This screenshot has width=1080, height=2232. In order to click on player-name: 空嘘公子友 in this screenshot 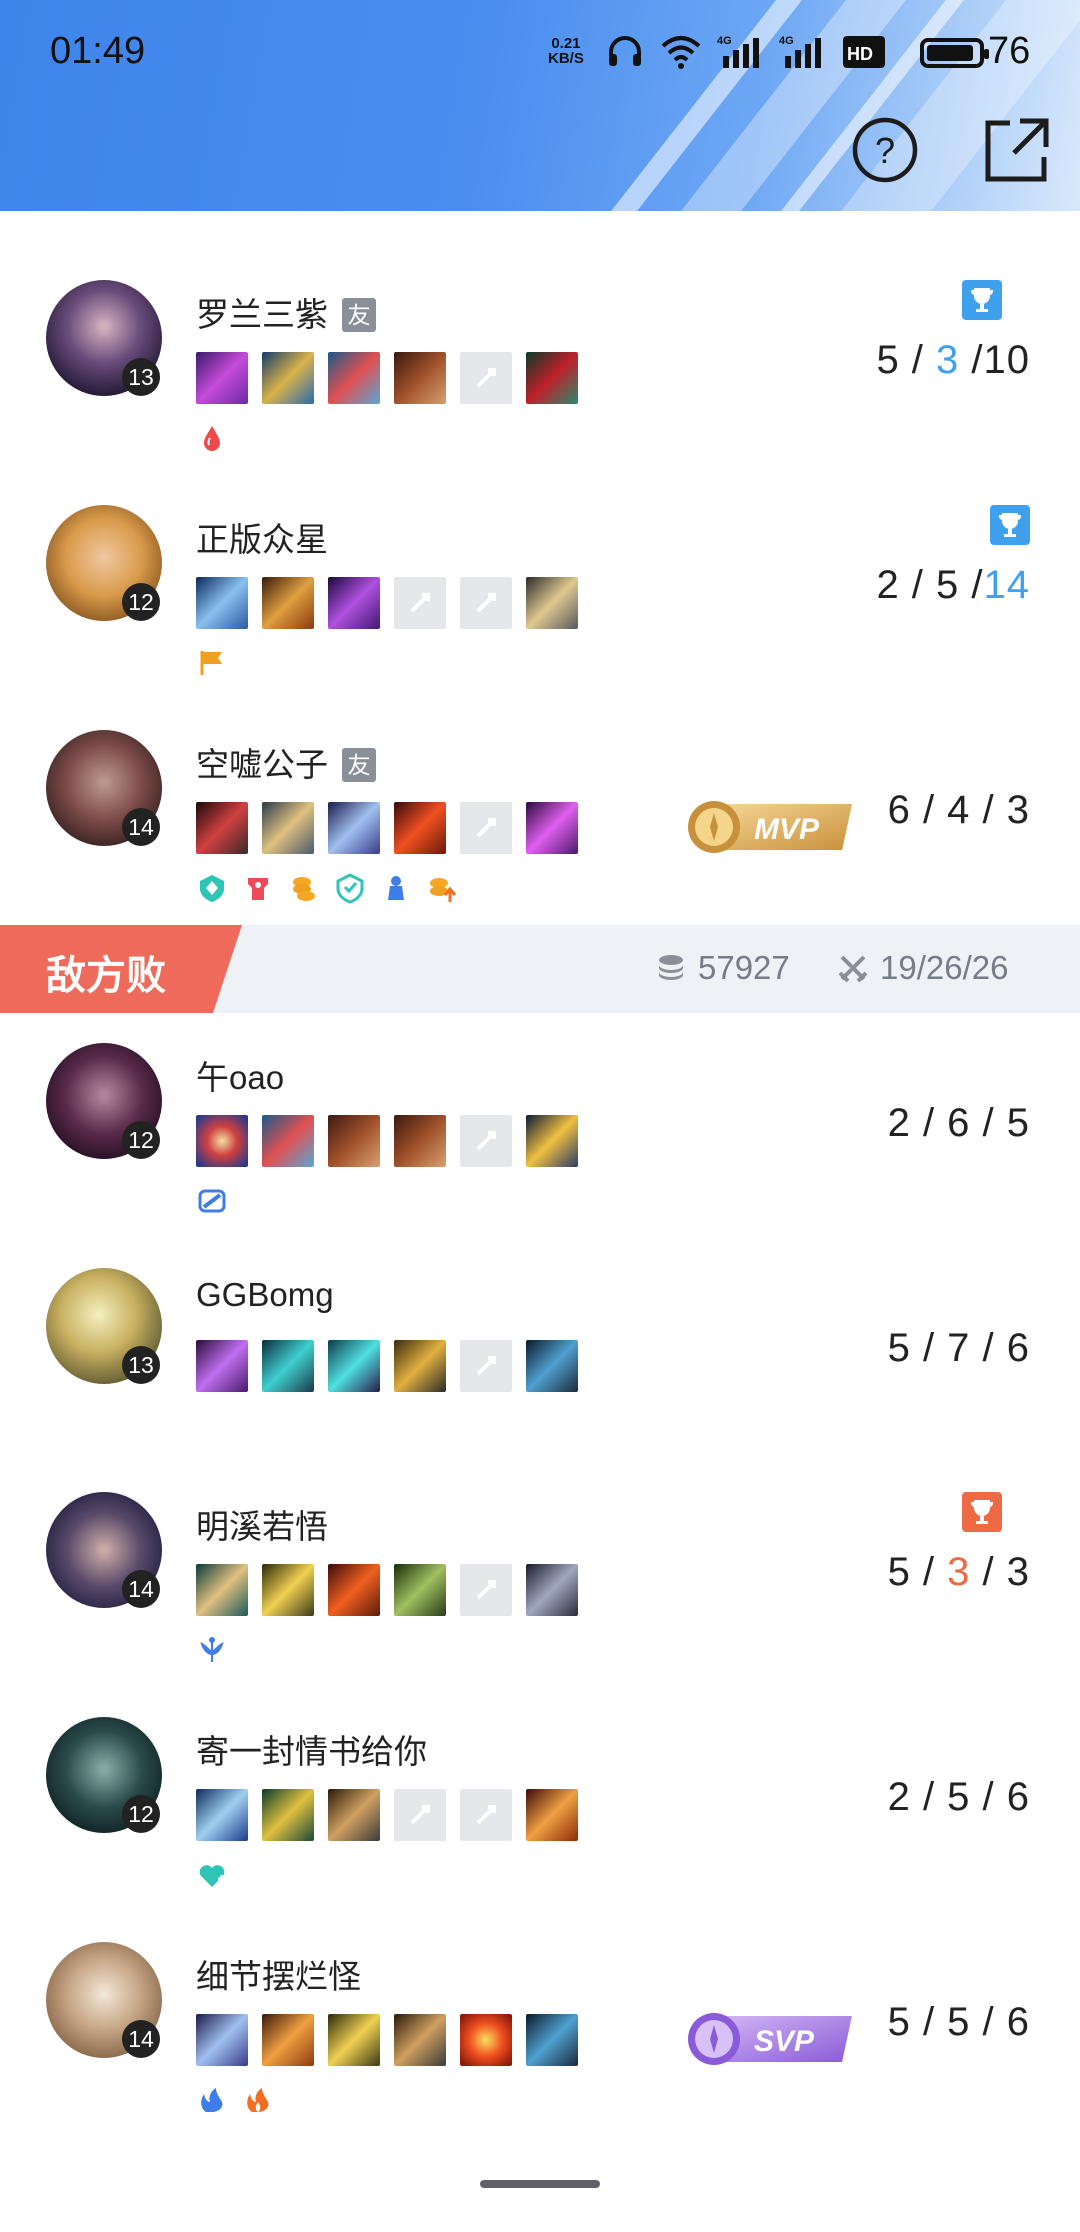, I will do `click(286, 762)`.